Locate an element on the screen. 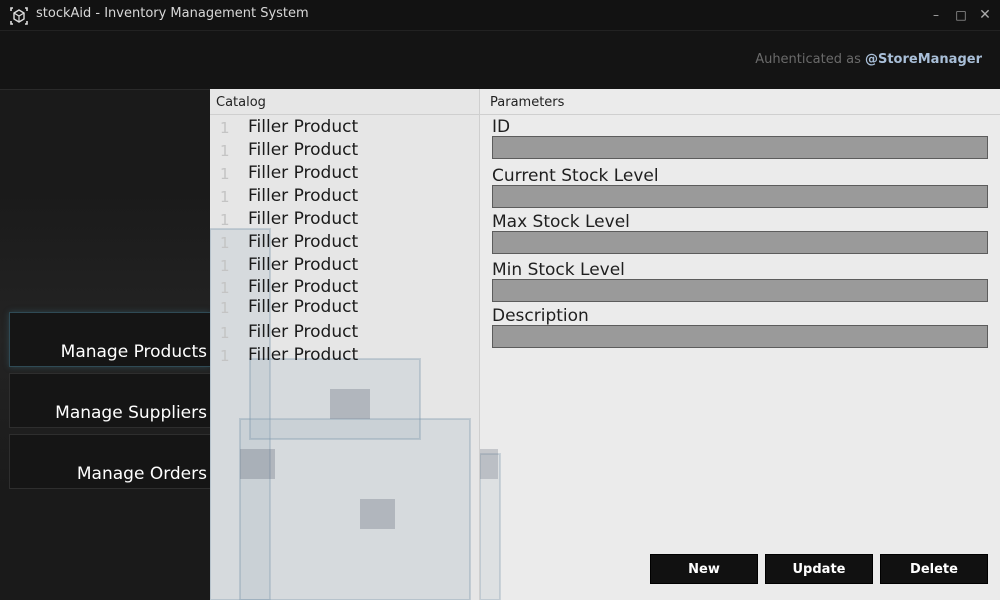  current-stock-label: Current Stock Level is located at coordinates (575, 176).